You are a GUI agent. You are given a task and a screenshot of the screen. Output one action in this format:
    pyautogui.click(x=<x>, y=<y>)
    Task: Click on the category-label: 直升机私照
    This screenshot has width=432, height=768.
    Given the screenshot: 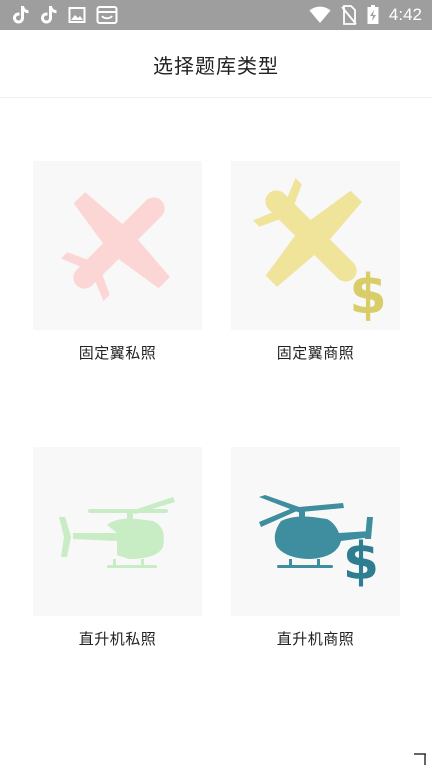 What is the action you would take?
    pyautogui.click(x=117, y=639)
    